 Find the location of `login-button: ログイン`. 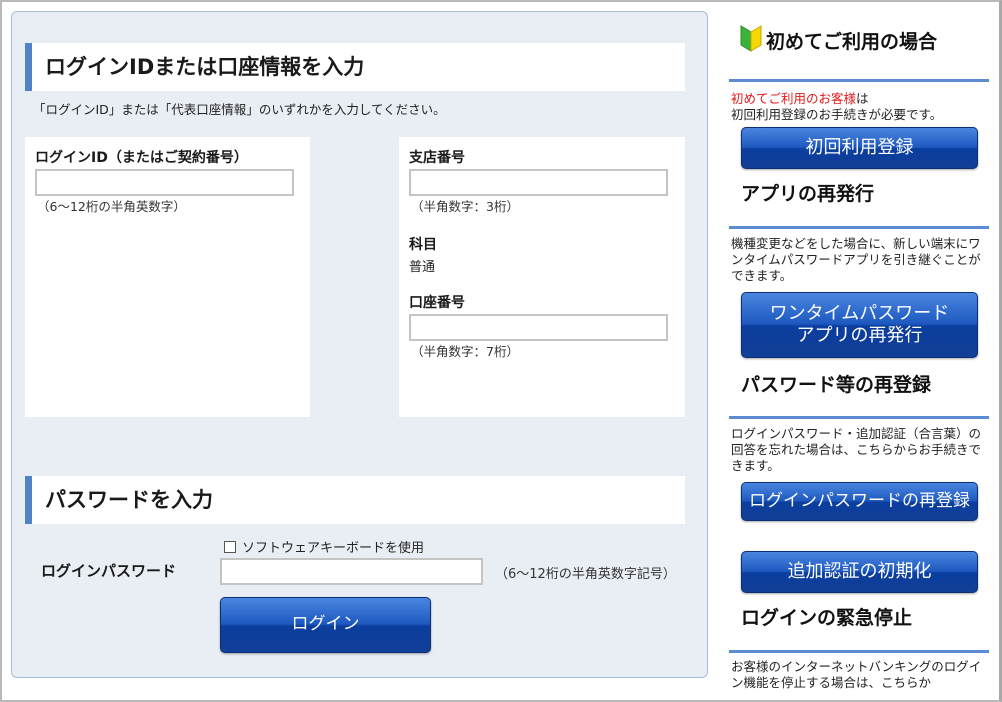

login-button: ログイン is located at coordinates (325, 625).